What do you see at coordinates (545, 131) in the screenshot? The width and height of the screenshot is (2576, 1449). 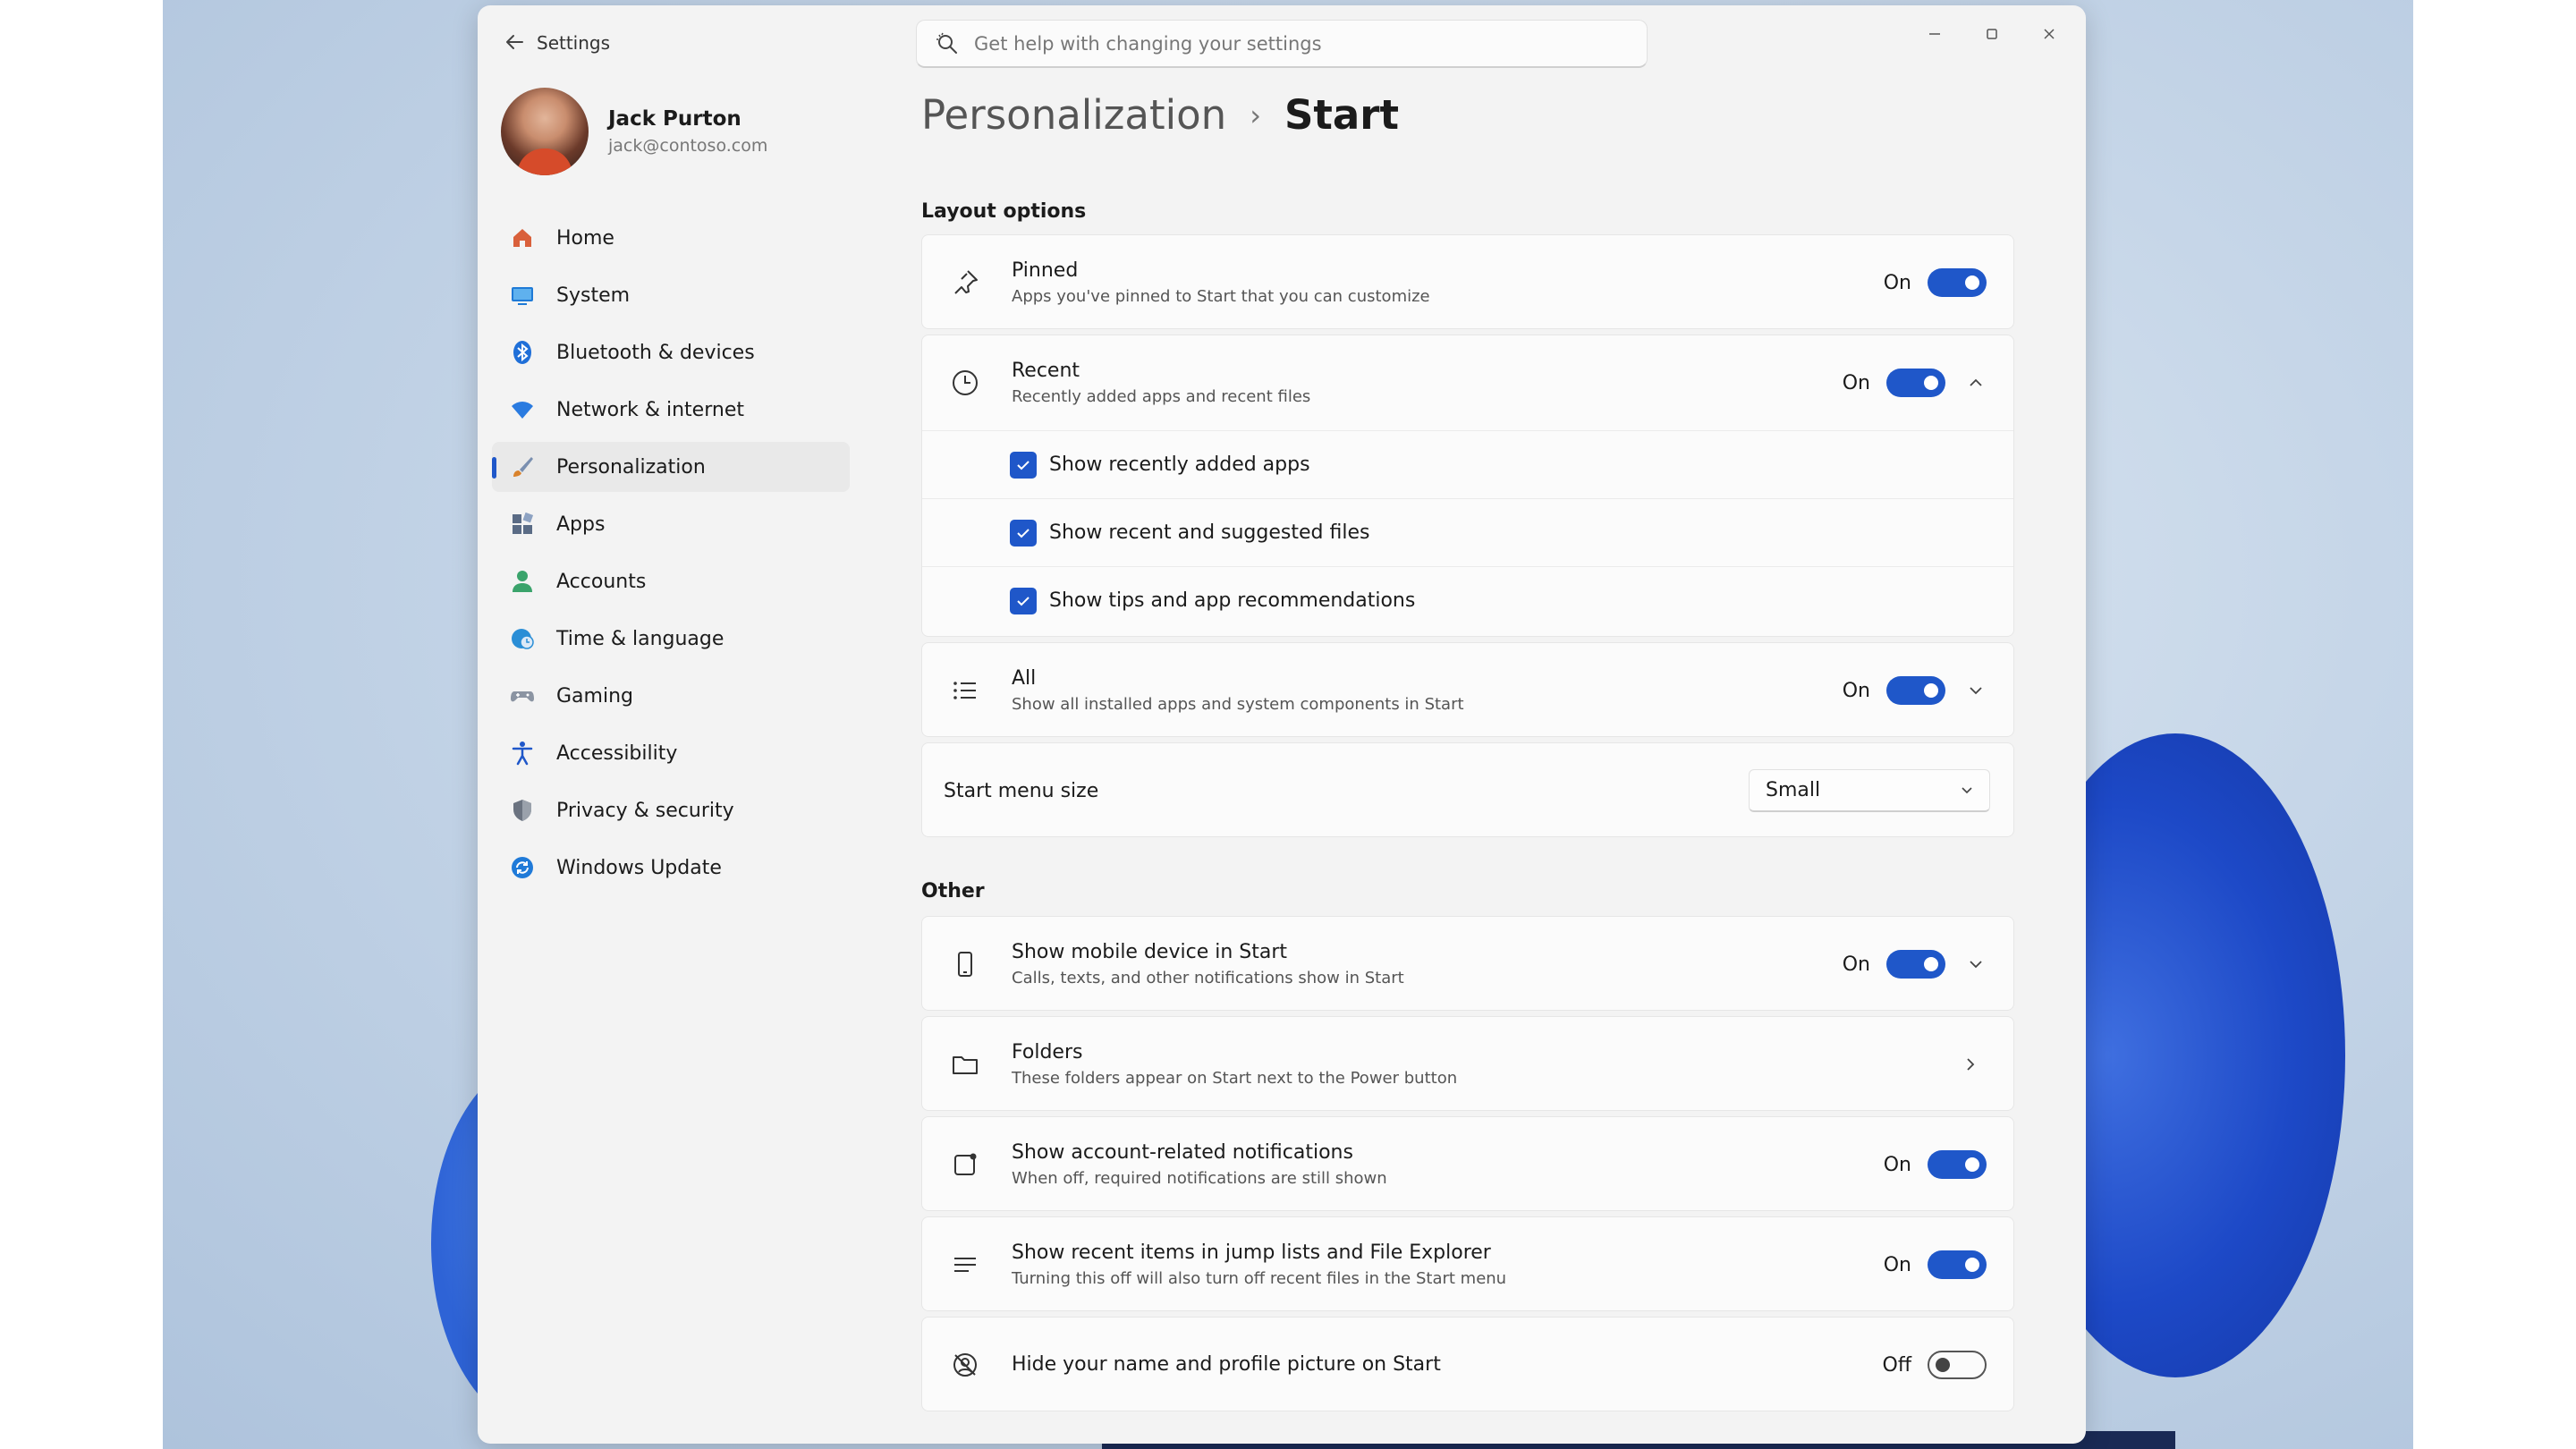 I see `avatar` at bounding box center [545, 131].